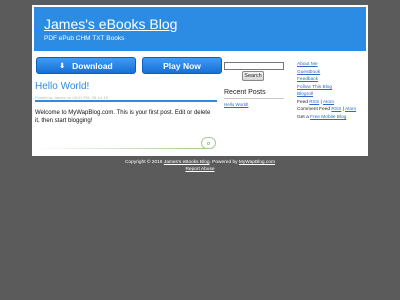  What do you see at coordinates (254, 66) in the screenshot?
I see `search-input` at bounding box center [254, 66].